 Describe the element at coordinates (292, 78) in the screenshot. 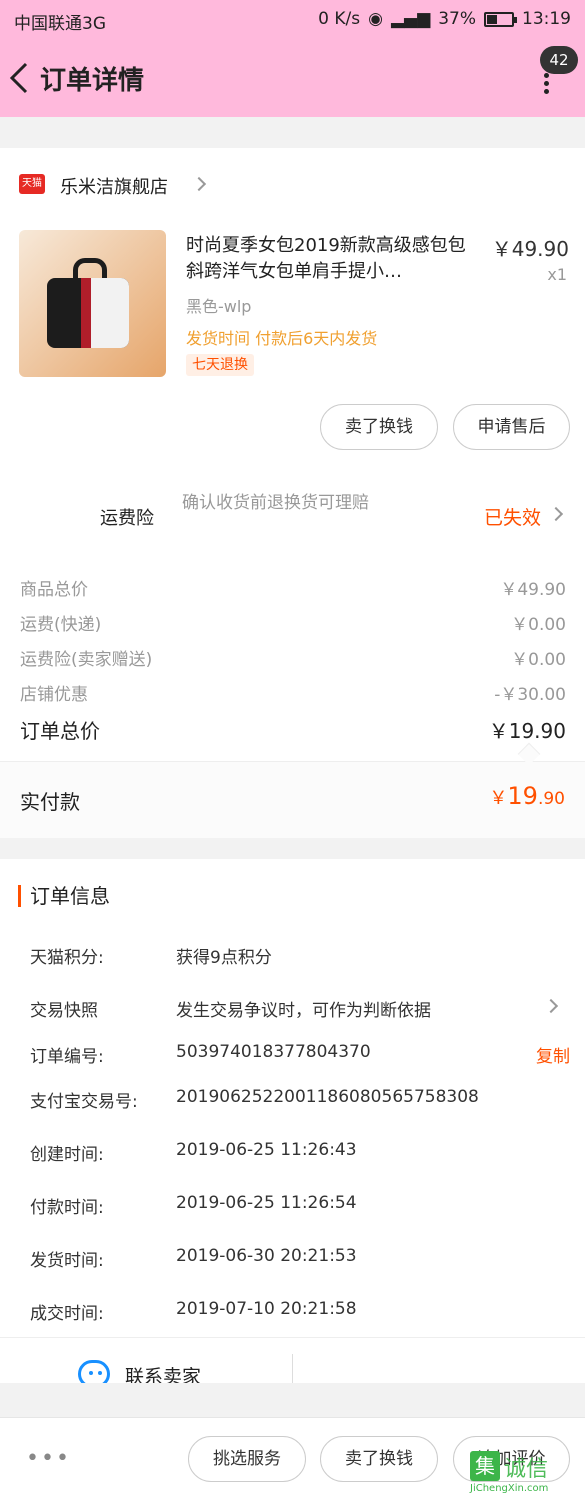

I see `page-header: 订单详情 42` at that location.